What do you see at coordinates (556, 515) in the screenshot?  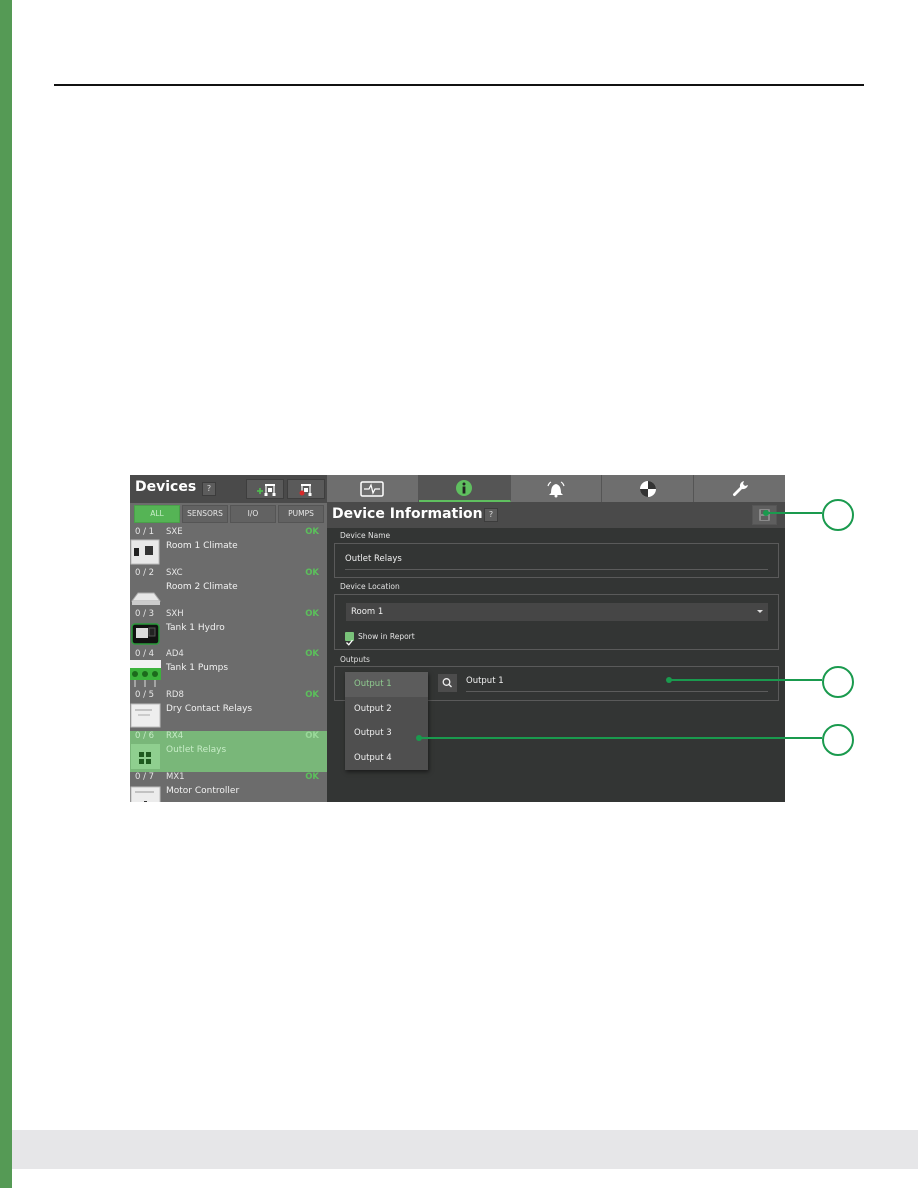 I see `main-header: Device Information ?` at bounding box center [556, 515].